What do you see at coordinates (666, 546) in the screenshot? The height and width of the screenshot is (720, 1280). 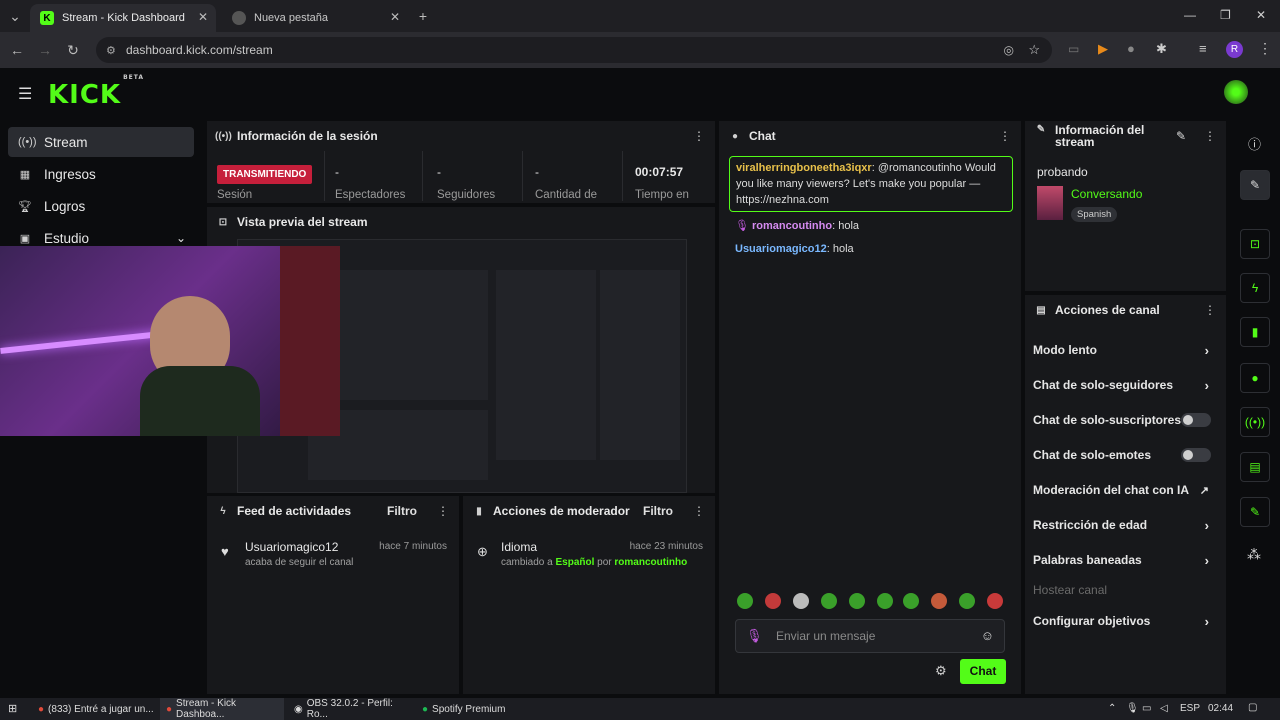 I see `mod-action-time: hace 23 minutos` at bounding box center [666, 546].